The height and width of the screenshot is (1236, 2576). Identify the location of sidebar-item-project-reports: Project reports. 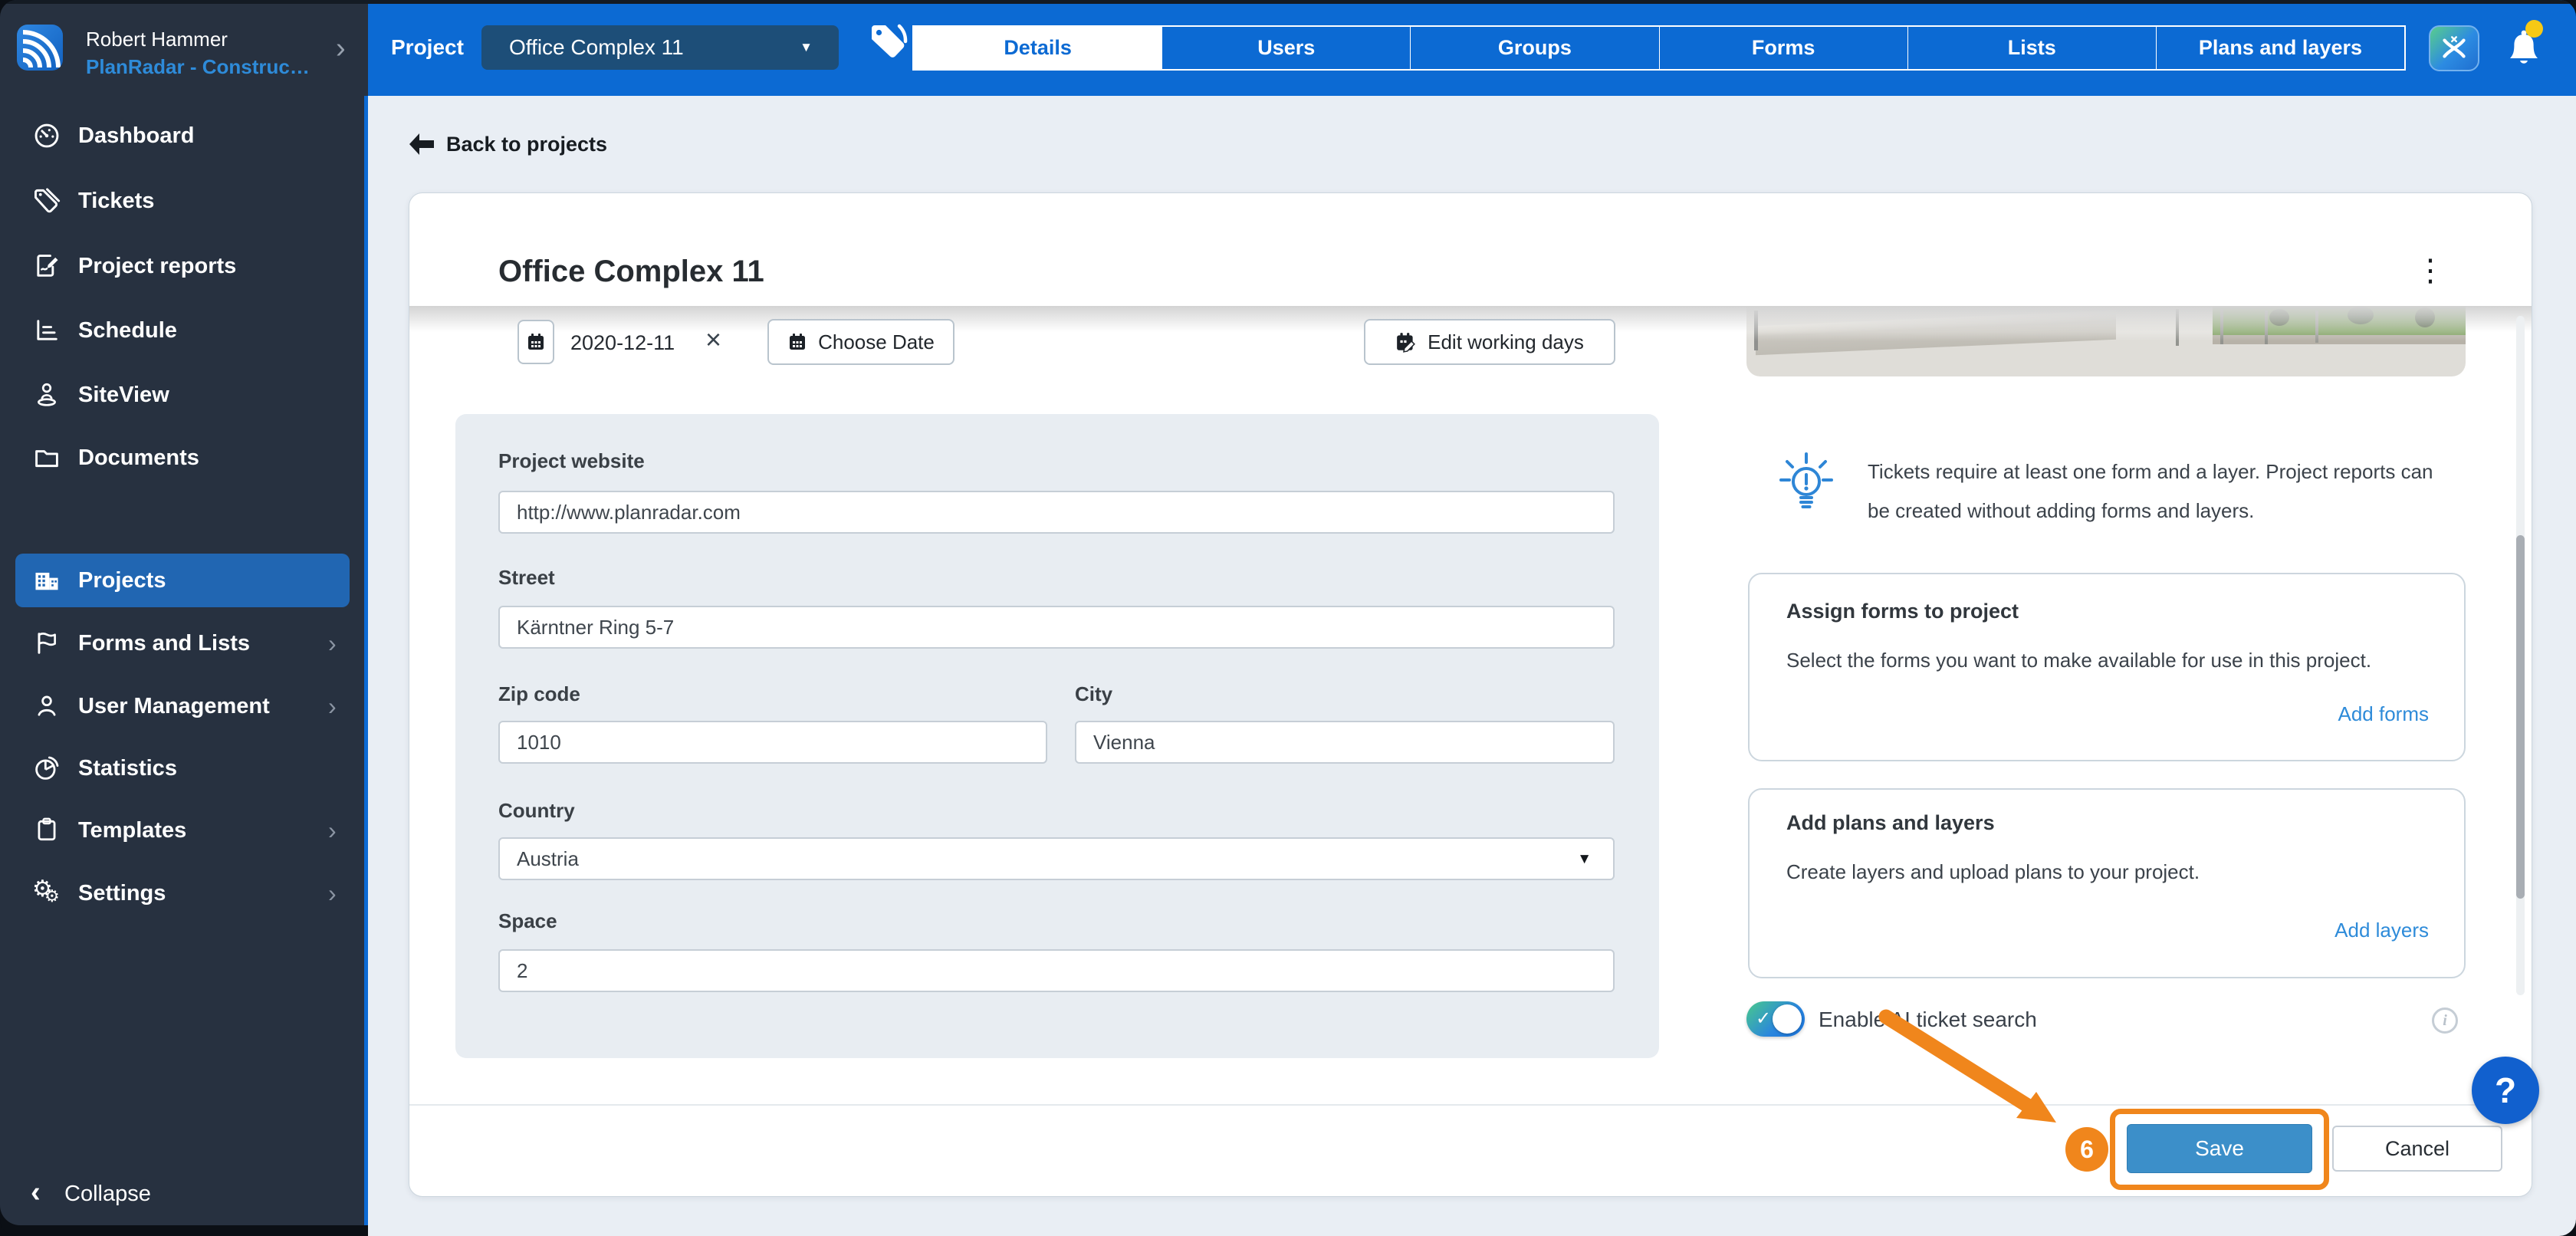
(184, 267).